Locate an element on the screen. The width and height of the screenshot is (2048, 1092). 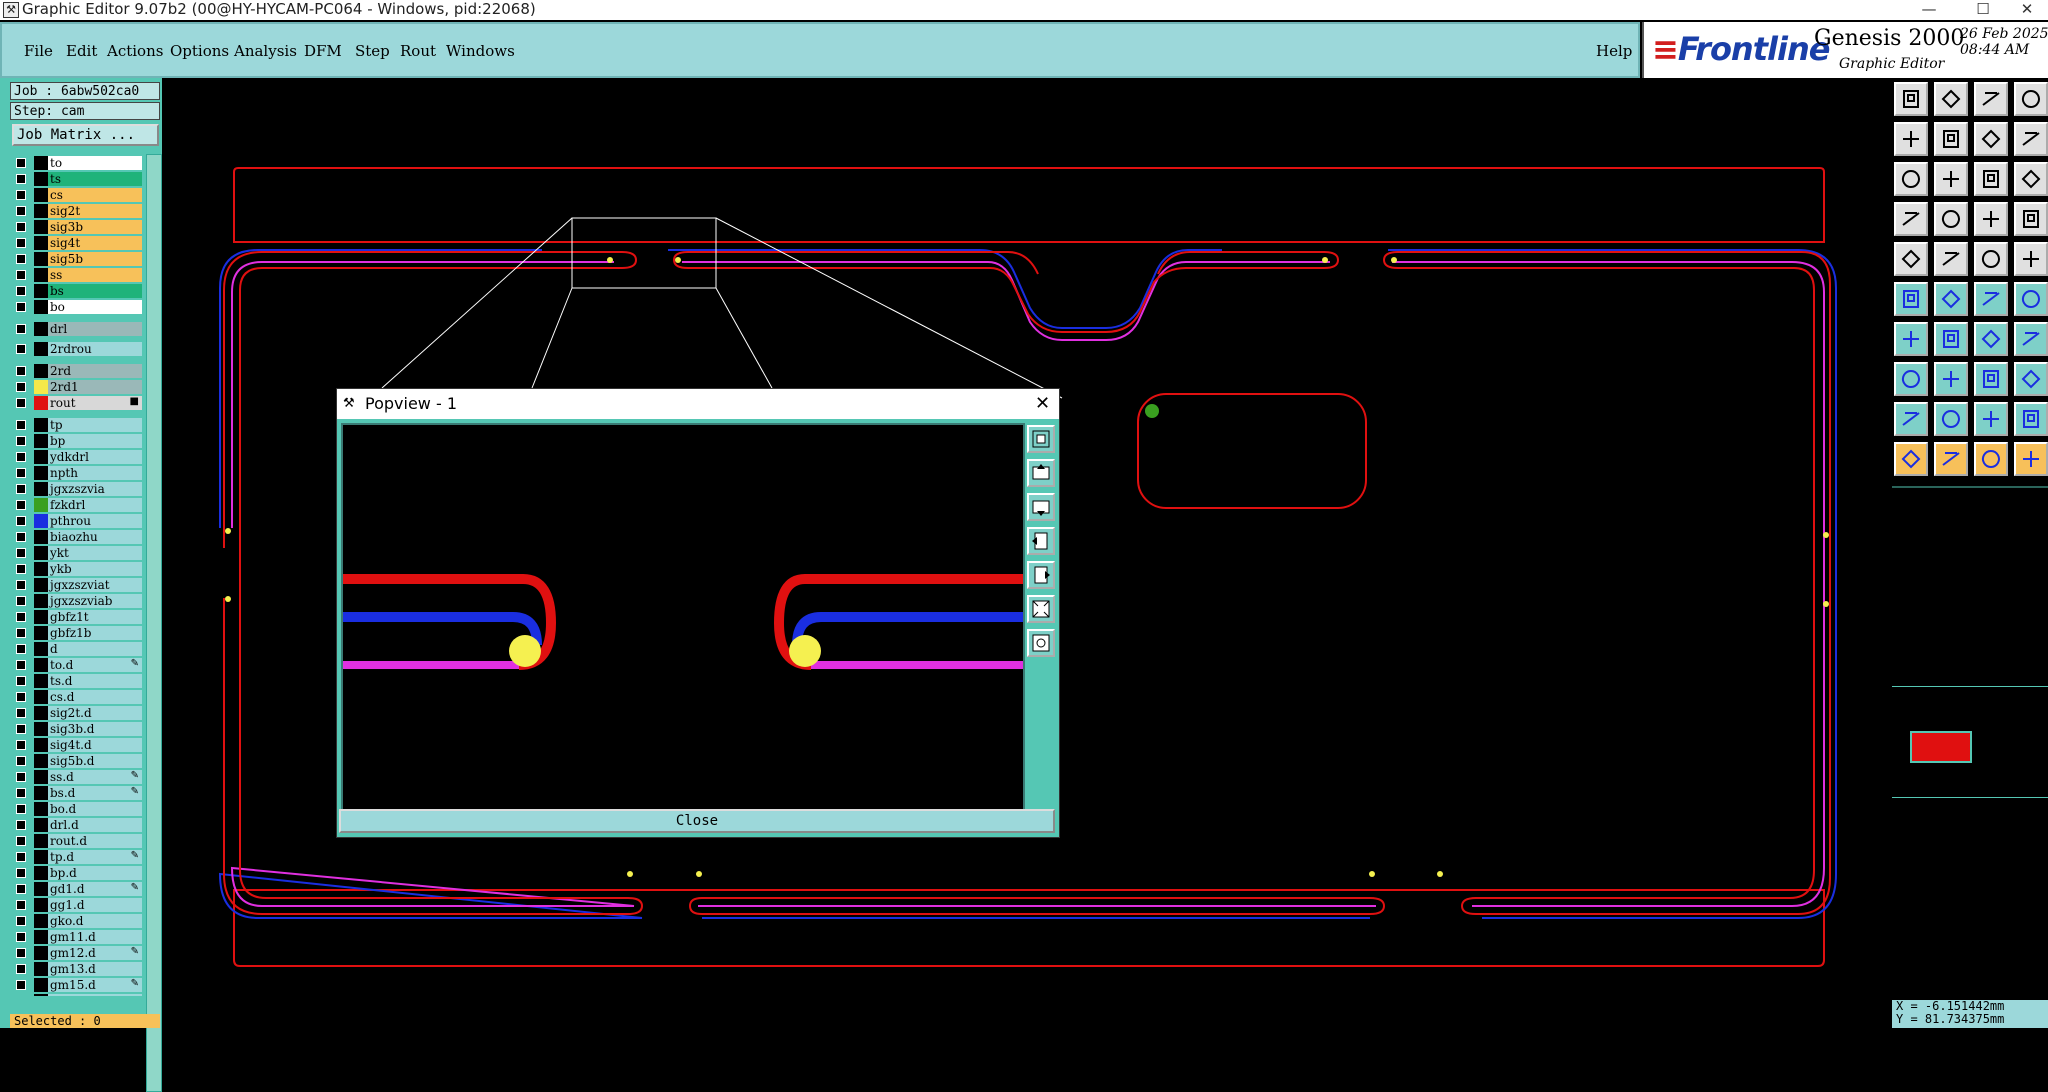
popview-zoom-in-button is located at coordinates (1041, 643).